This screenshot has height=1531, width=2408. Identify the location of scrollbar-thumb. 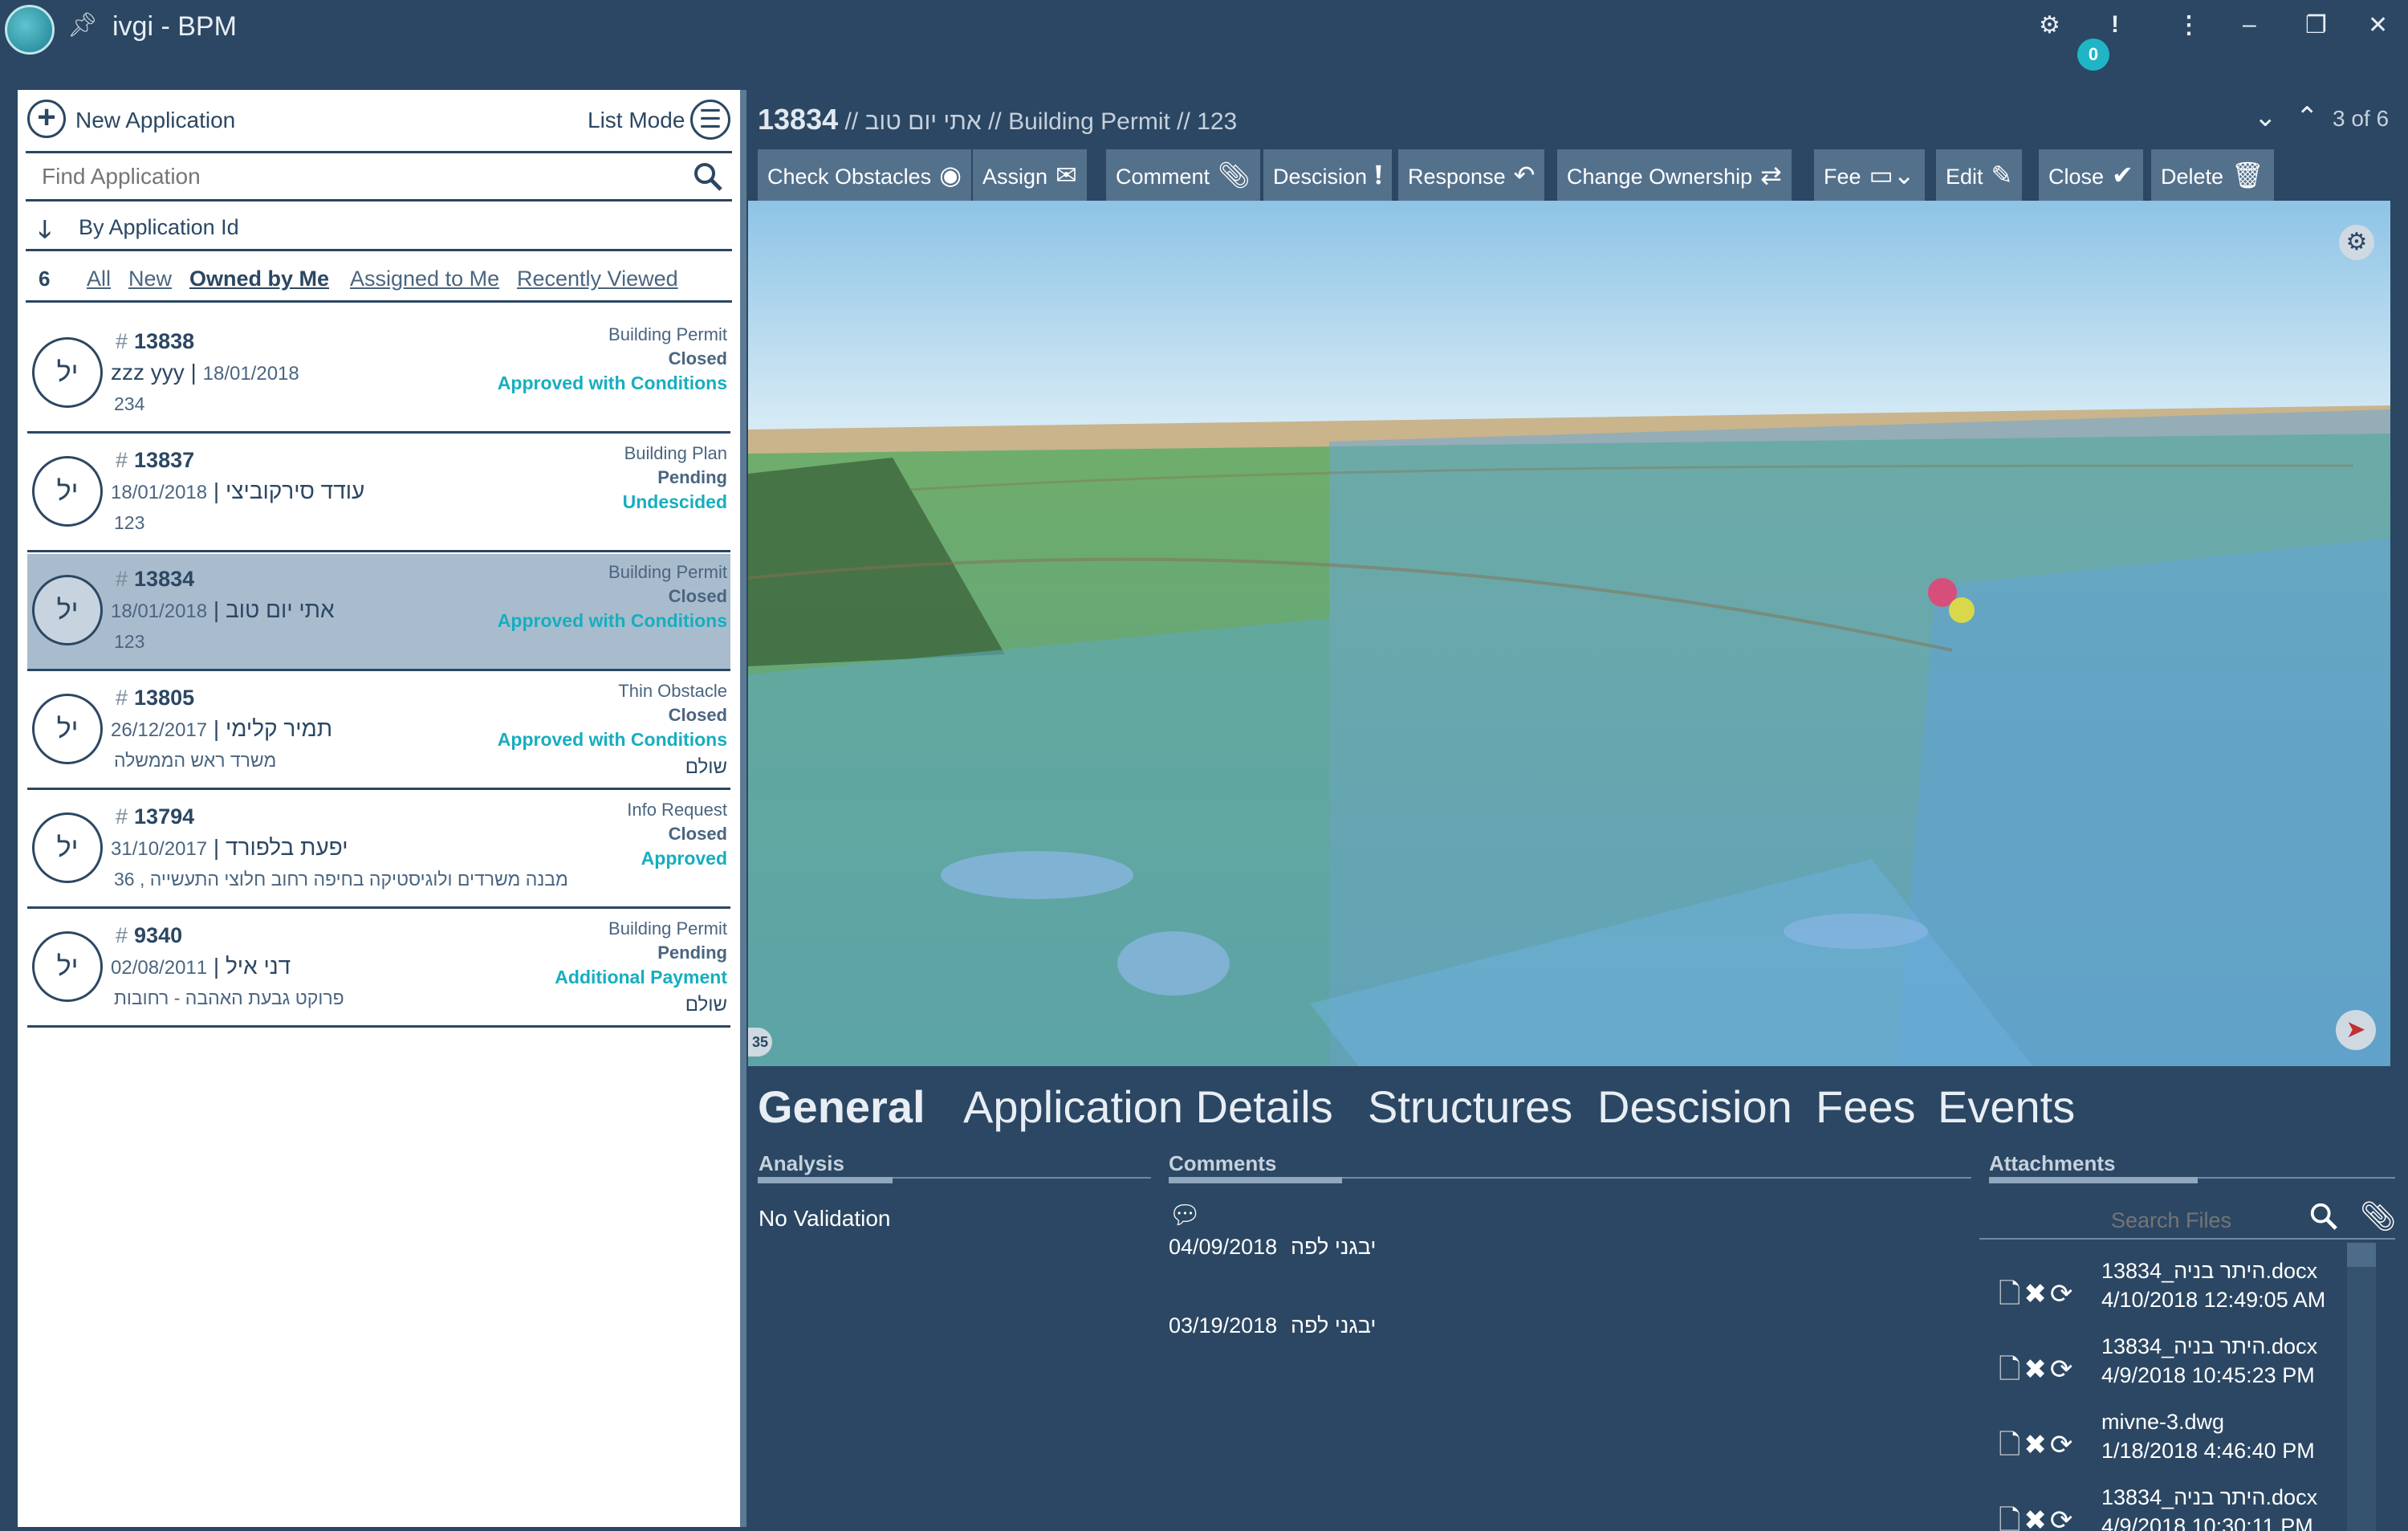
(2361, 1255).